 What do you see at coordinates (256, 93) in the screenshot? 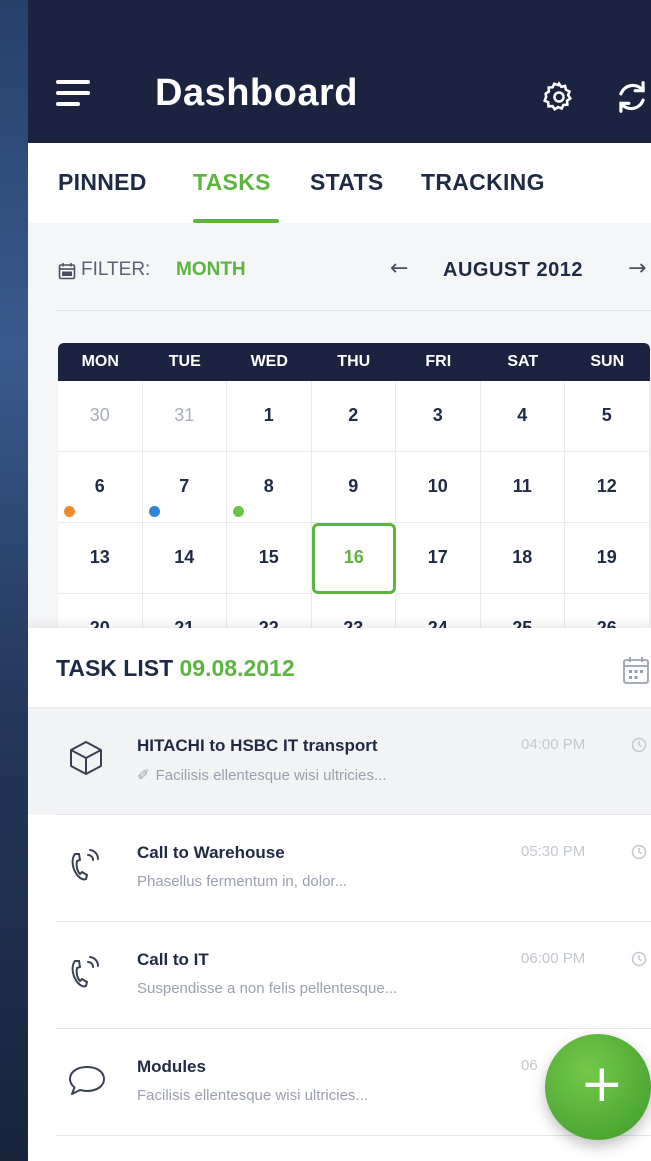
I see `page-title: Dashboard` at bounding box center [256, 93].